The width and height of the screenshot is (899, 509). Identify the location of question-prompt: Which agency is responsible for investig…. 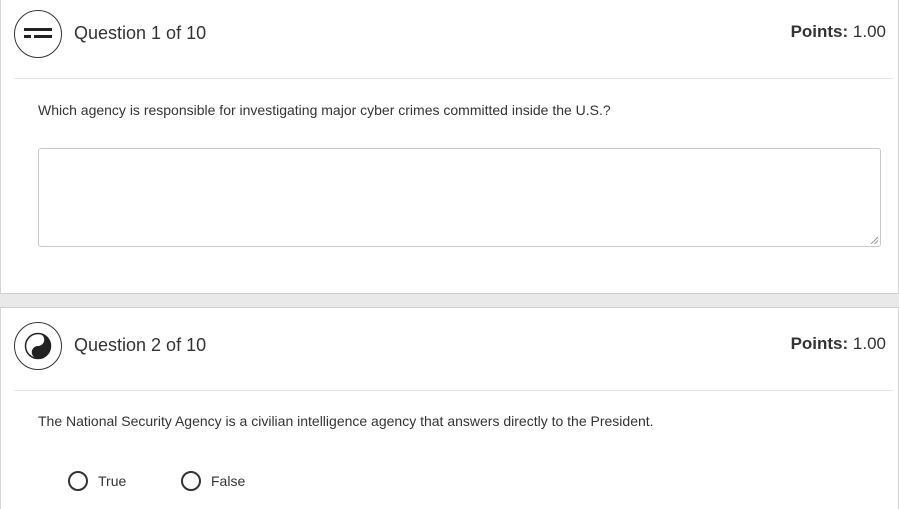
(324, 110).